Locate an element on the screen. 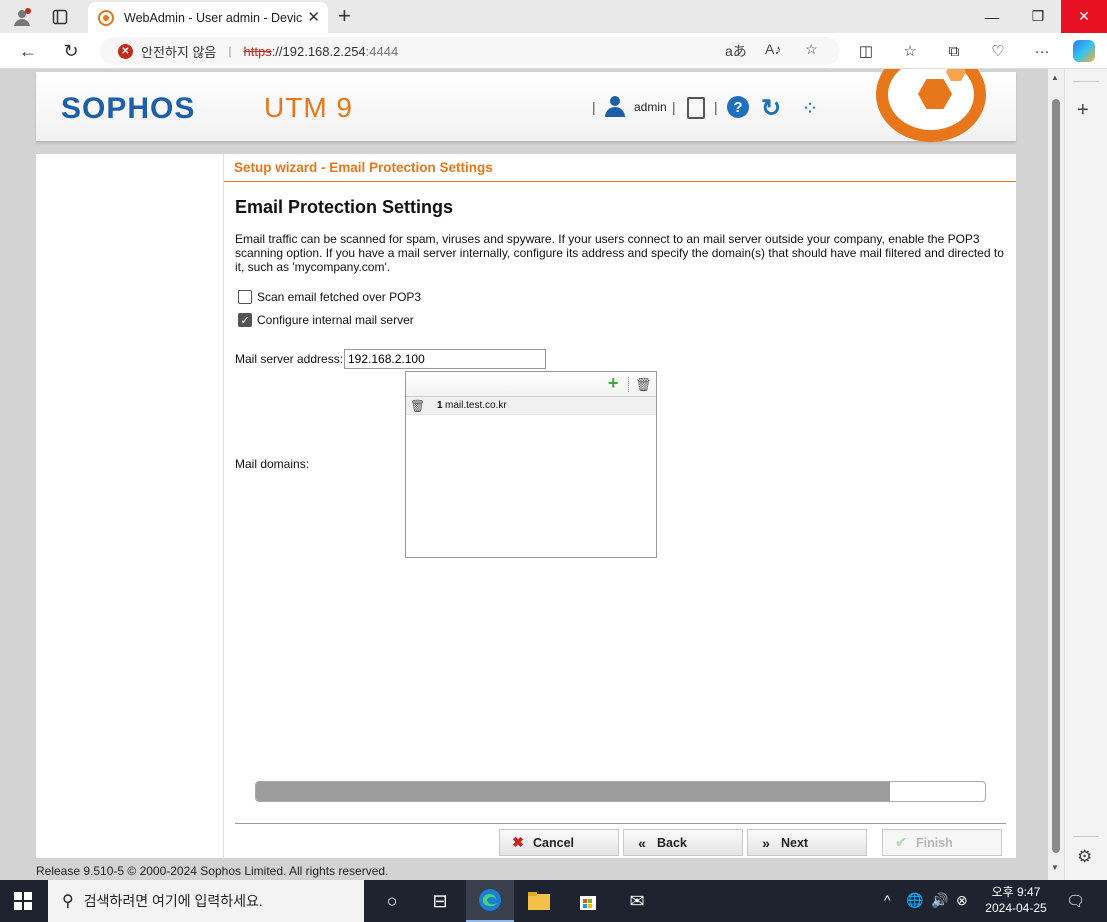  not-secure-label: 안전하지 않음 is located at coordinates (178, 51).